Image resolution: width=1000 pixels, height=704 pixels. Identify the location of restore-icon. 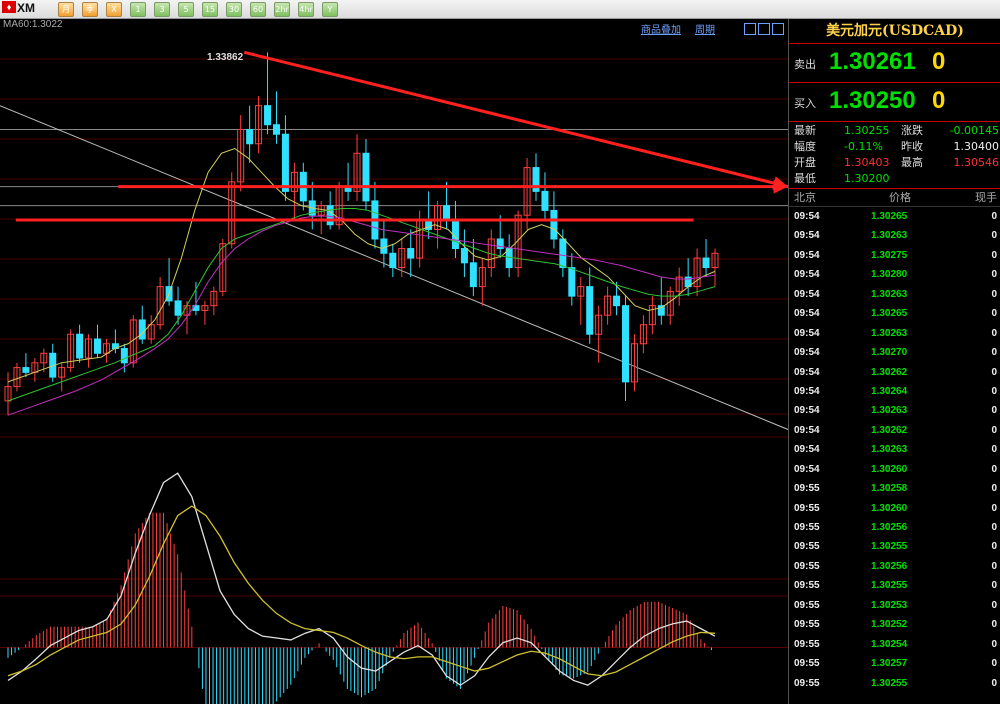
(750, 29).